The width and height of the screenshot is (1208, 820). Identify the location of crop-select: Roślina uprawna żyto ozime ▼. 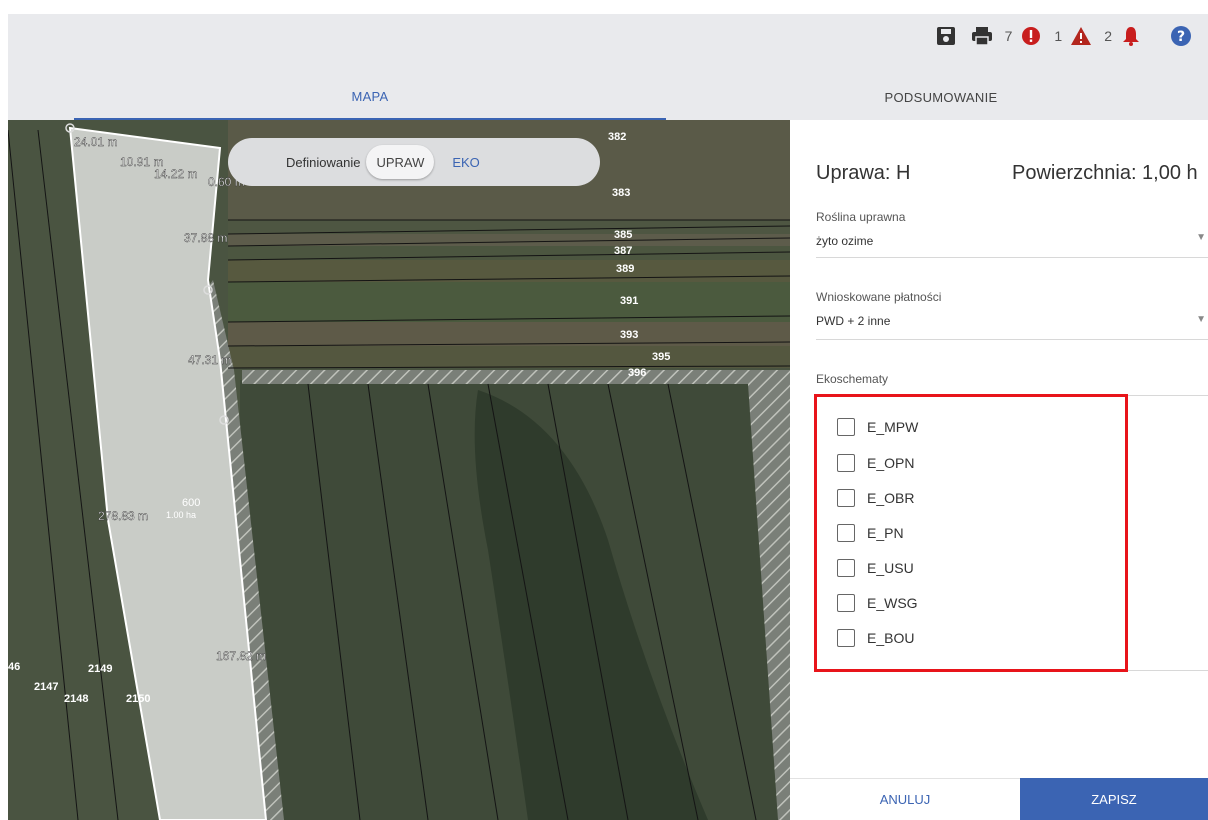
(1012, 234).